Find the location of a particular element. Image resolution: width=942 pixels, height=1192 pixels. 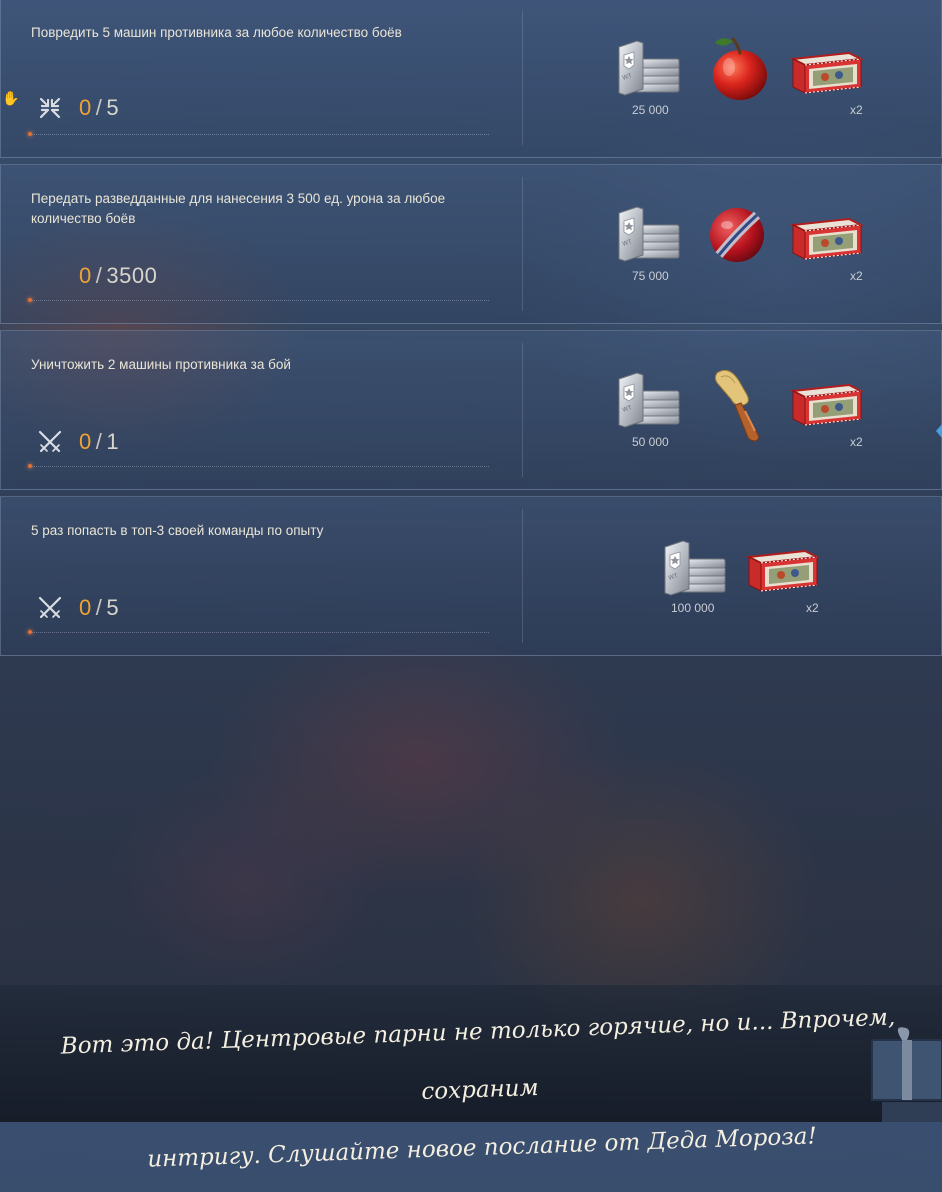

task-progress: 0/3500 is located at coordinates (118, 276).